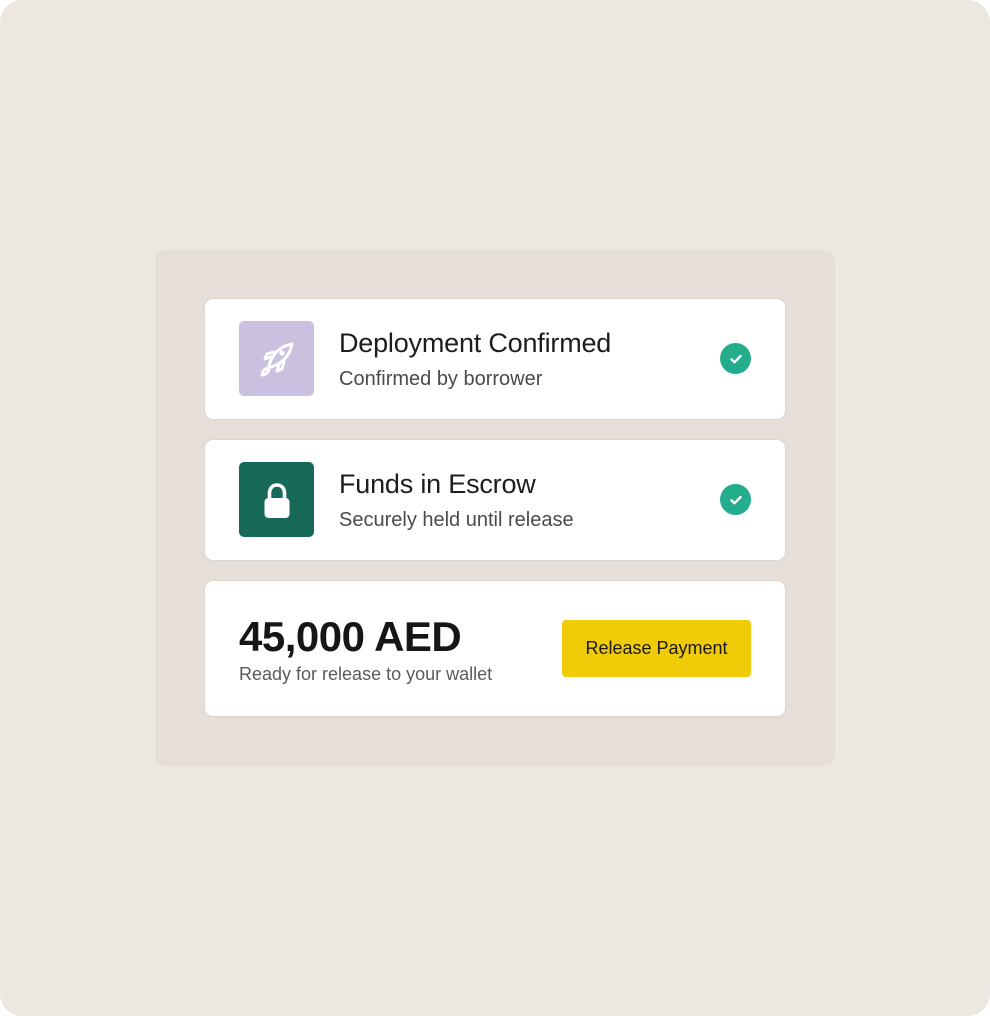 Image resolution: width=990 pixels, height=1016 pixels. I want to click on step-title: Funds in Escrow, so click(437, 484).